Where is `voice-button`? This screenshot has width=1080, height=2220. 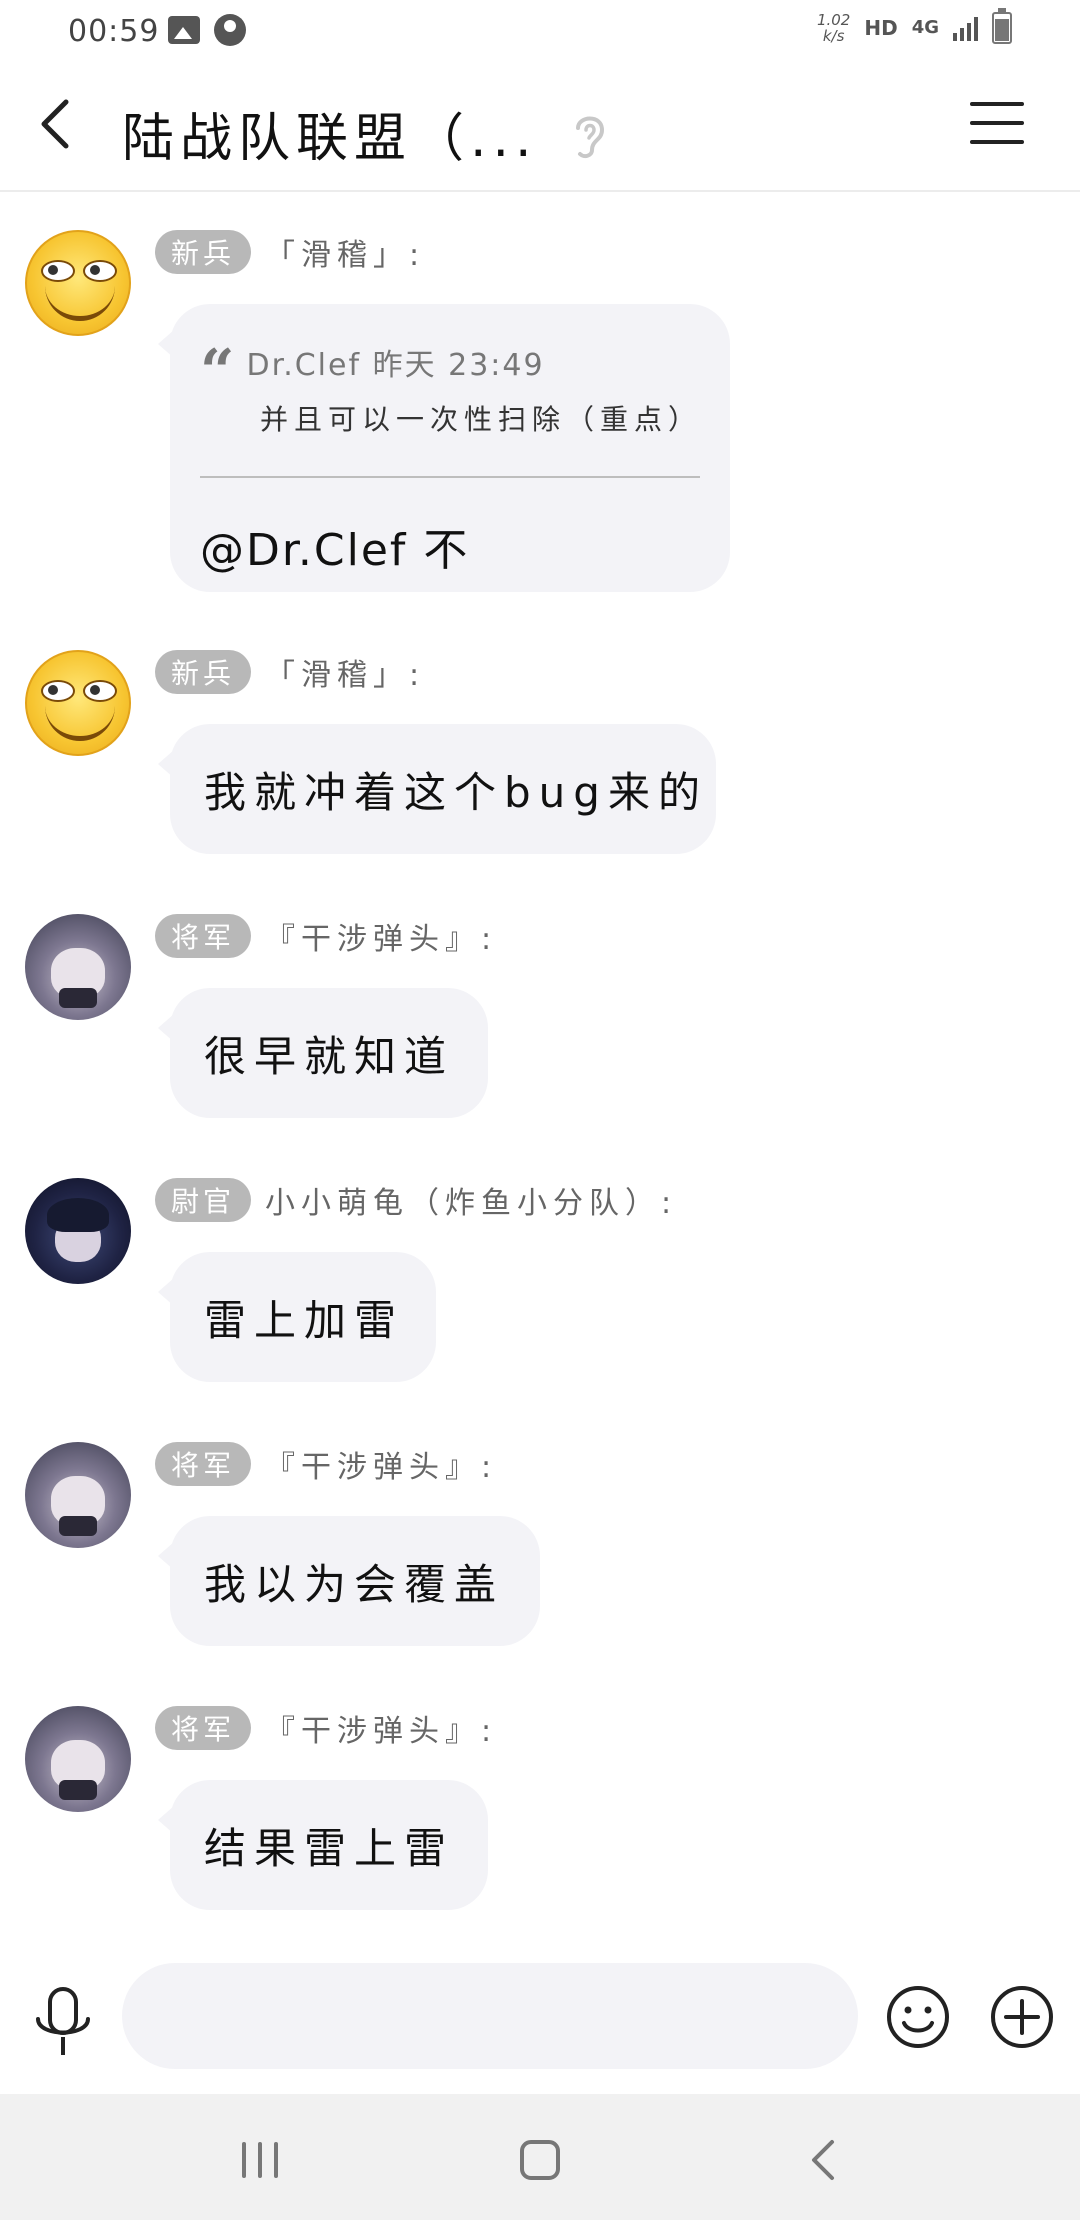 voice-button is located at coordinates (63, 2024).